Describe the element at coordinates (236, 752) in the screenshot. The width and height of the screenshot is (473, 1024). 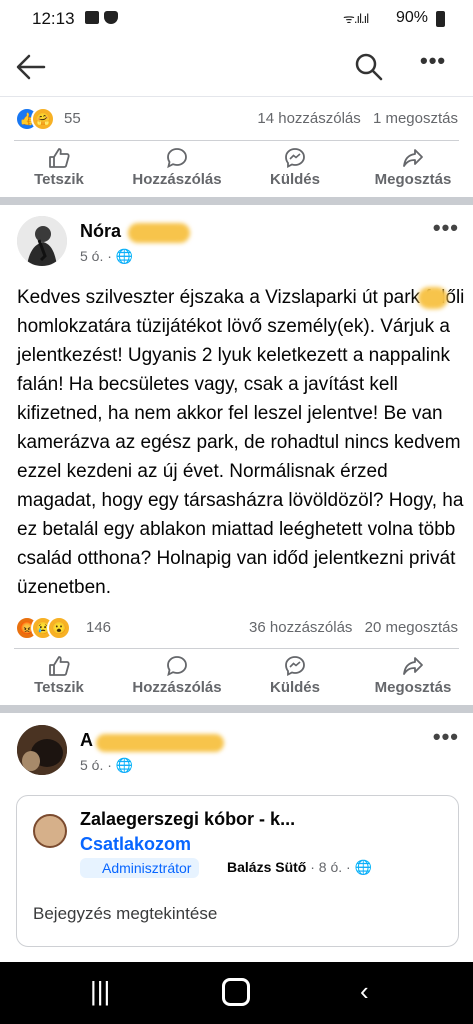
I see `post3-header: A 5 ó. · 🌐 •••` at that location.